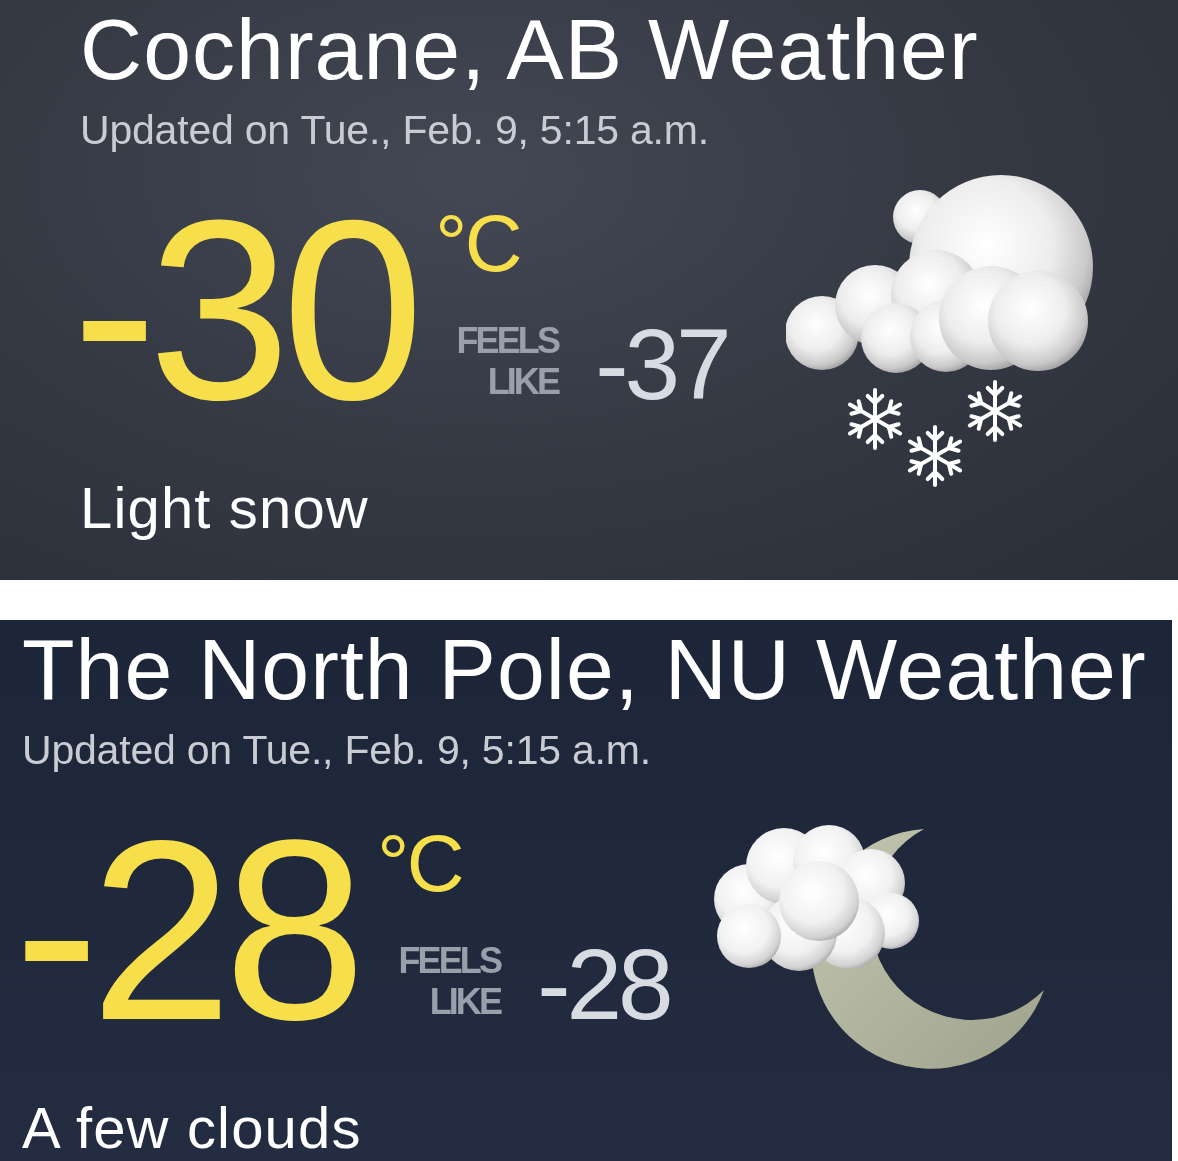 This screenshot has height=1161, width=1178. Describe the element at coordinates (244, 310) in the screenshot. I see `temperature: -30` at that location.